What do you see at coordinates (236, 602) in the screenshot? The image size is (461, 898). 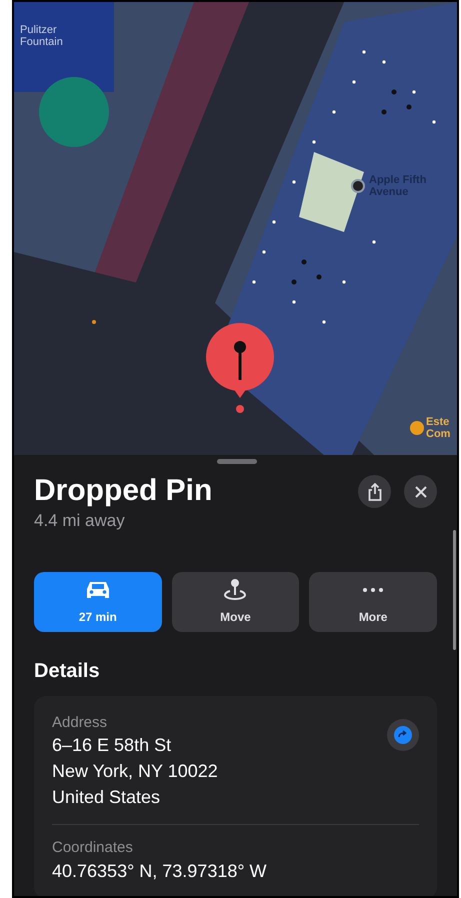 I see `move-action-button: Move` at bounding box center [236, 602].